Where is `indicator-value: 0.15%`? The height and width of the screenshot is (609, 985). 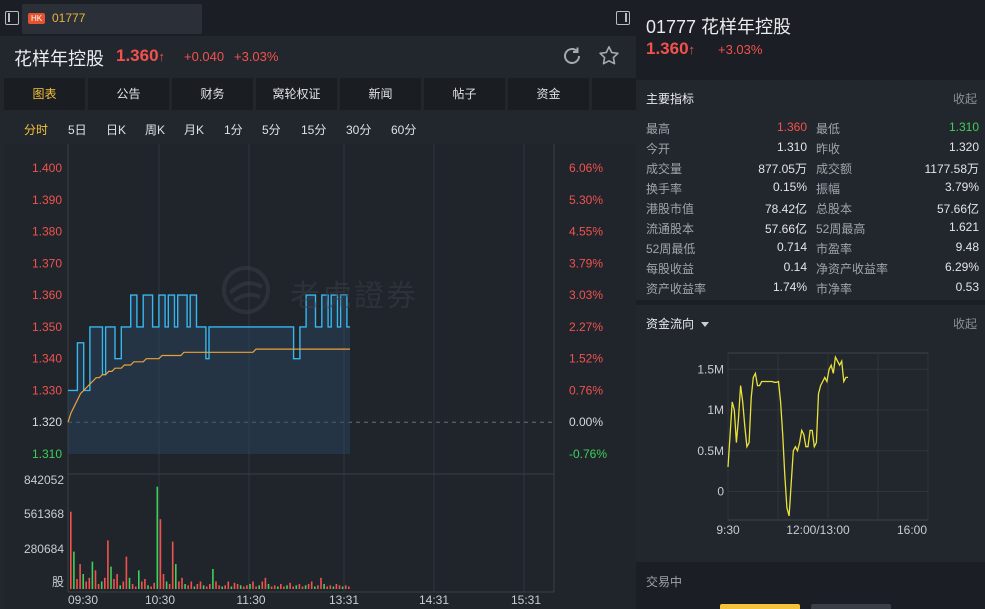
indicator-value: 0.15% is located at coordinates (789, 187).